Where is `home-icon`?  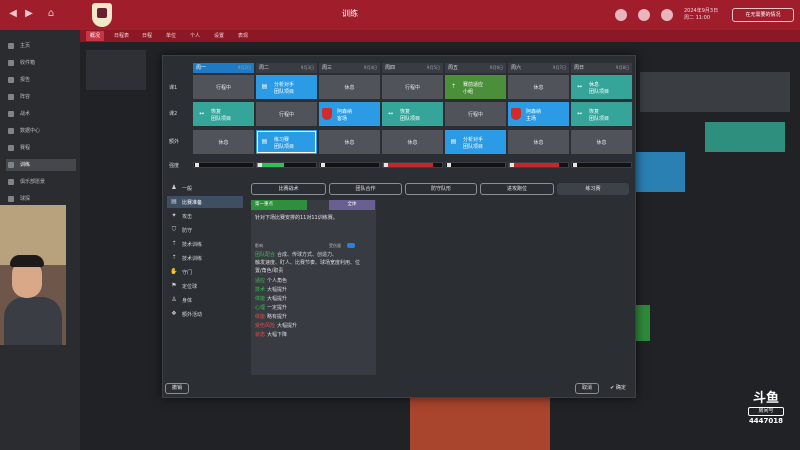
home-icon is located at coordinates (11, 46).